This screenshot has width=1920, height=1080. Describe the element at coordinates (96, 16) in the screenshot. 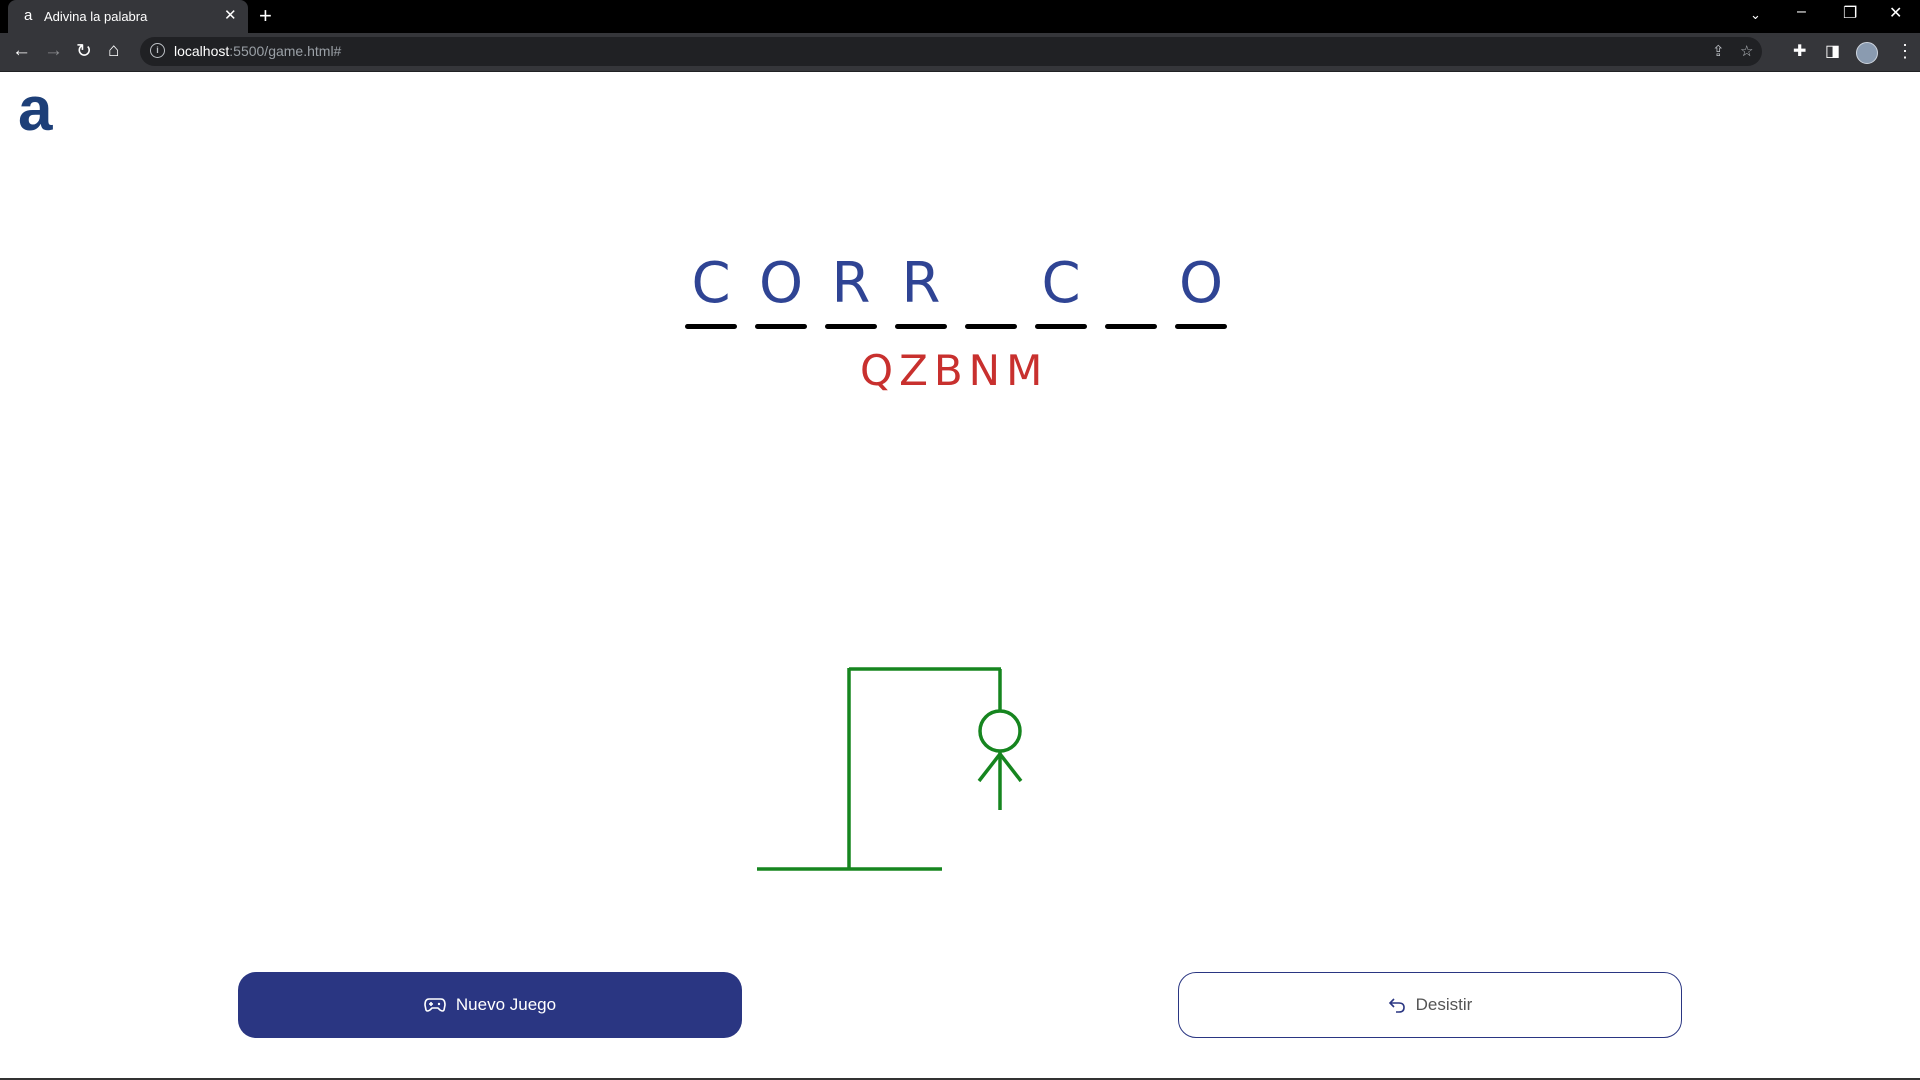

I see `tab-title: Adivina la palabra` at that location.